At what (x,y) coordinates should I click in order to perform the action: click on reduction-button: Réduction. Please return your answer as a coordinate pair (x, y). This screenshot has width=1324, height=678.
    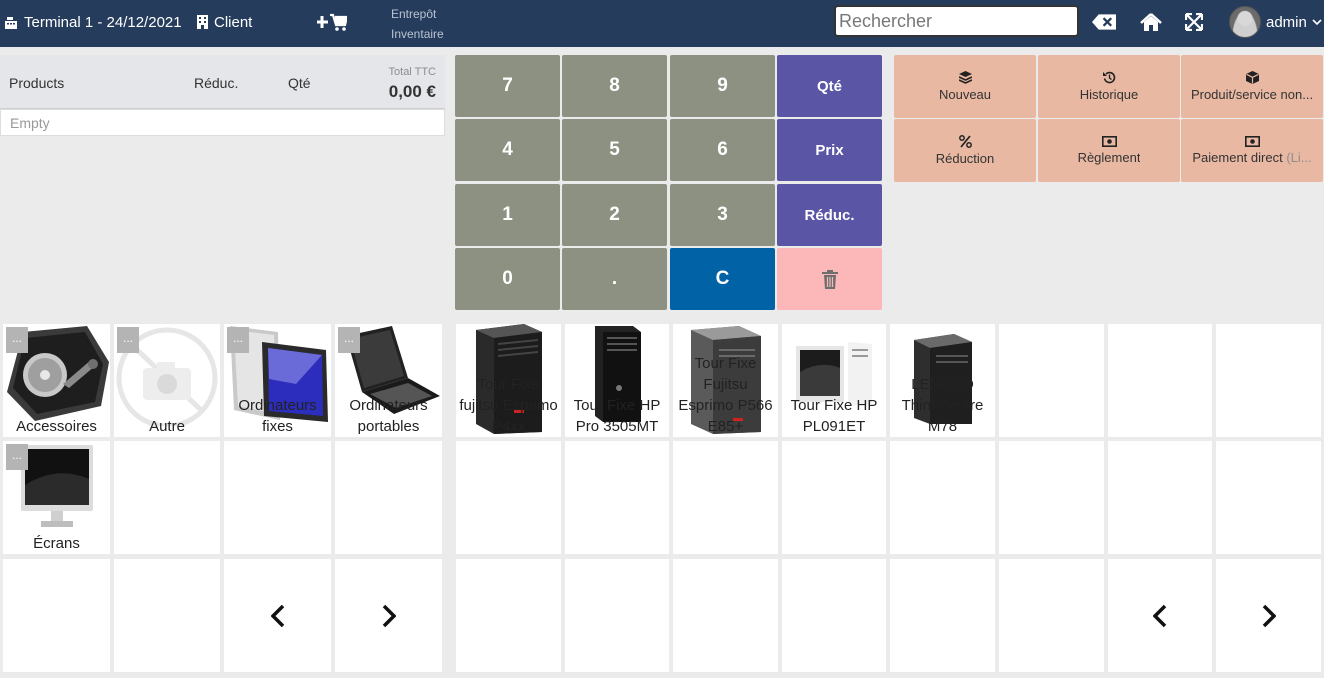
    Looking at the image, I should click on (965, 150).